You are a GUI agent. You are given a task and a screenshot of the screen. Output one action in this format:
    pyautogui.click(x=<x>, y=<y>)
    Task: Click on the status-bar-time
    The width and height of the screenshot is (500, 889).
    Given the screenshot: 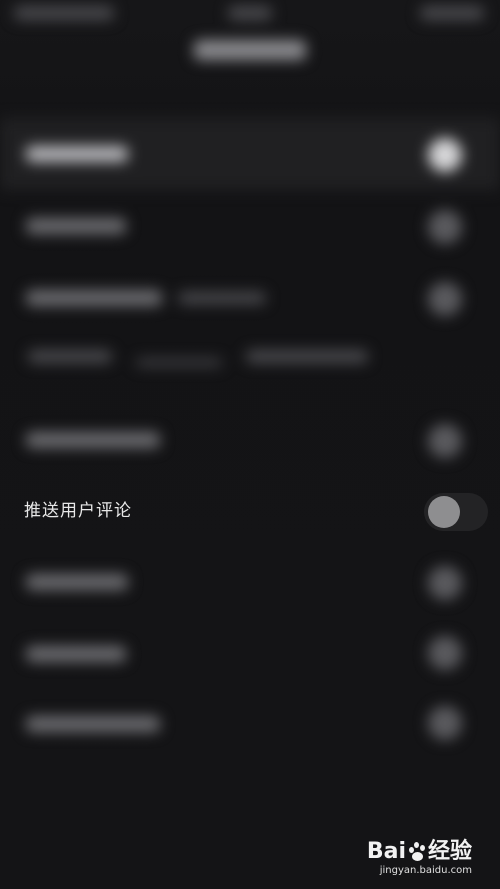 What is the action you would take?
    pyautogui.click(x=250, y=13)
    